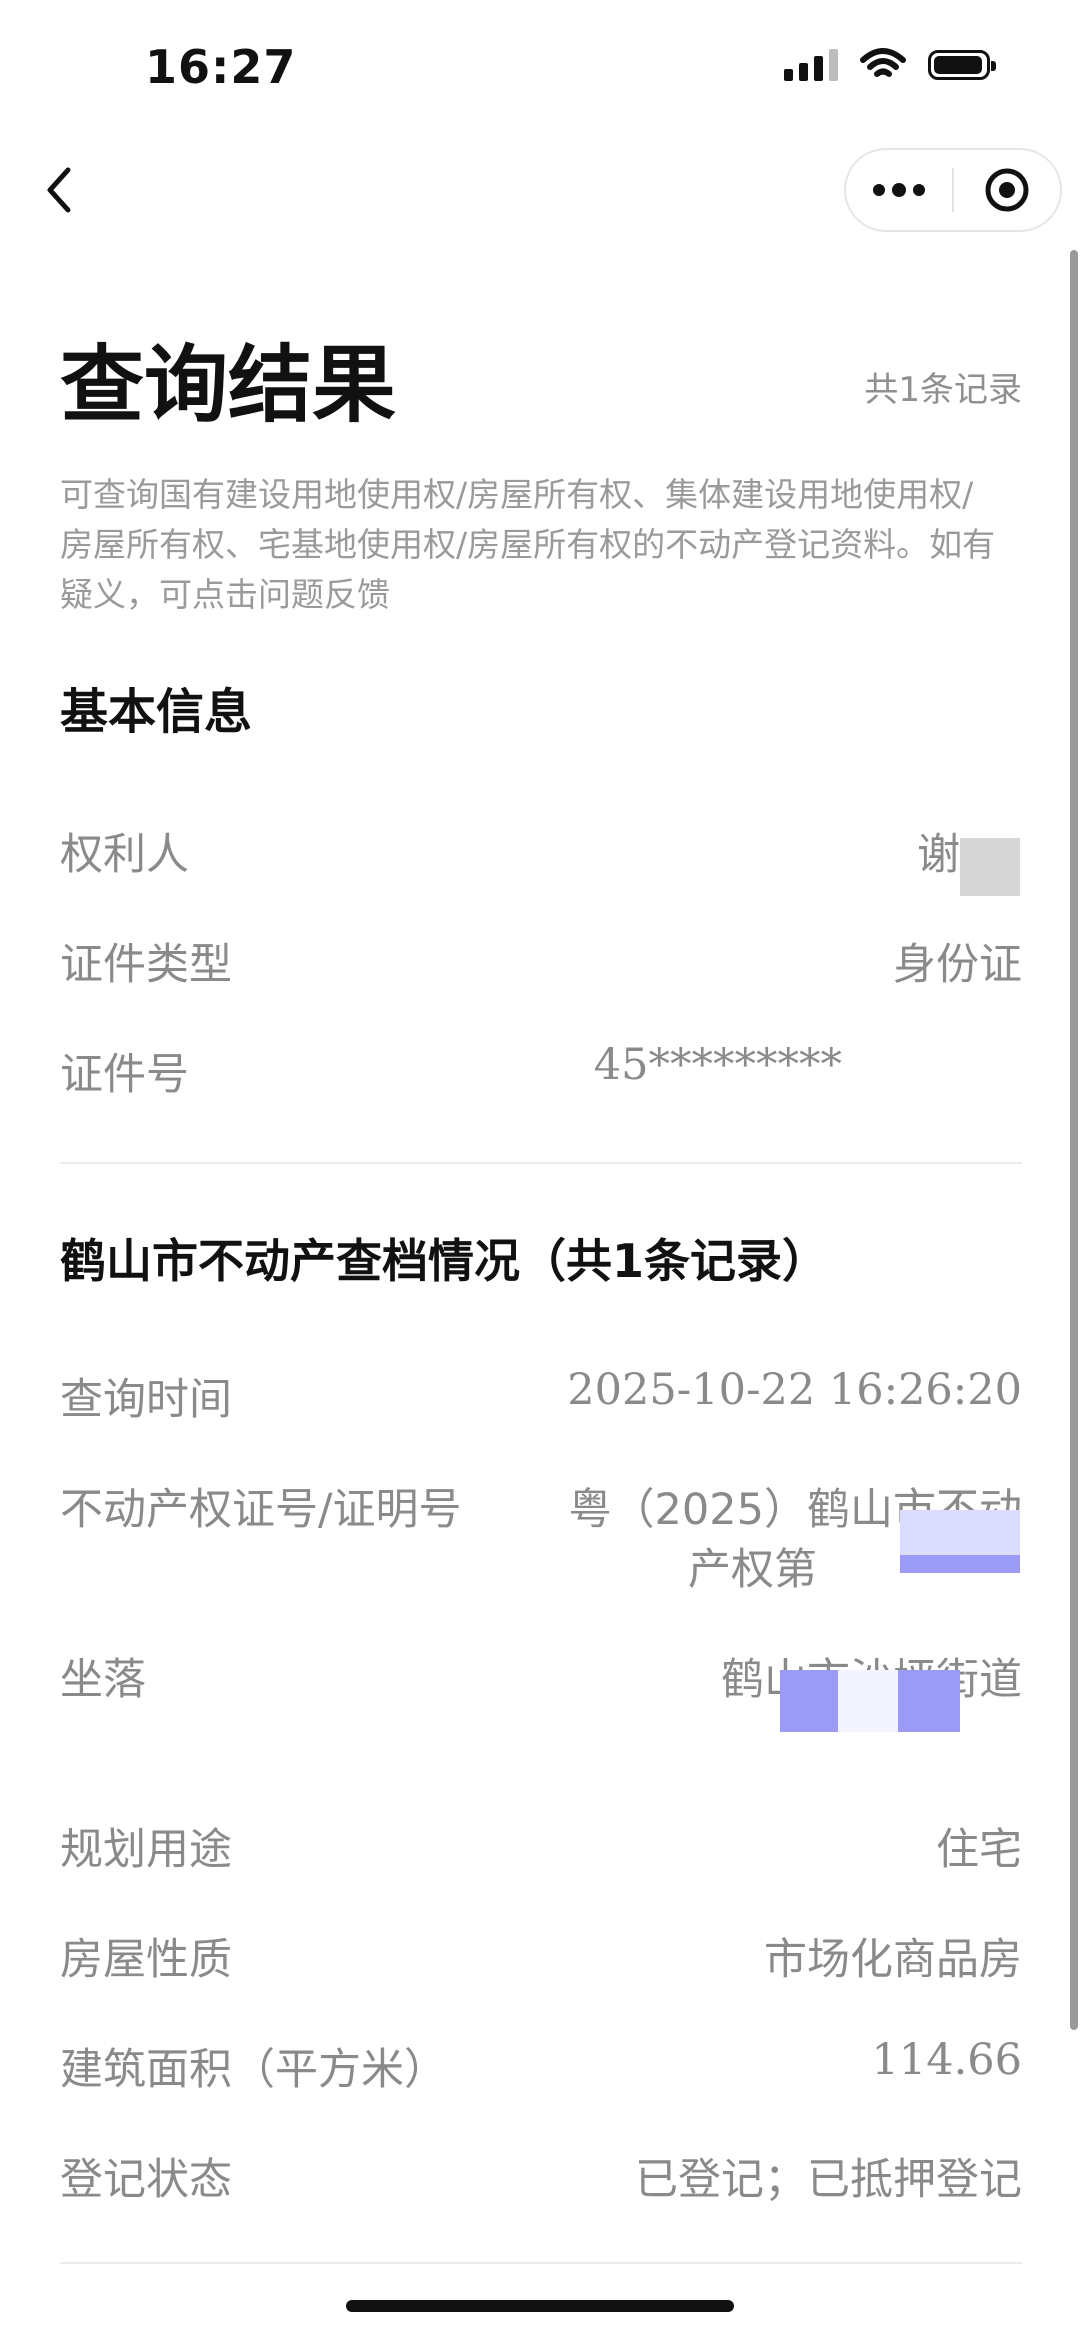 Image resolution: width=1080 pixels, height=2341 pixels. I want to click on redaction-mask-cert-bar, so click(960, 1564).